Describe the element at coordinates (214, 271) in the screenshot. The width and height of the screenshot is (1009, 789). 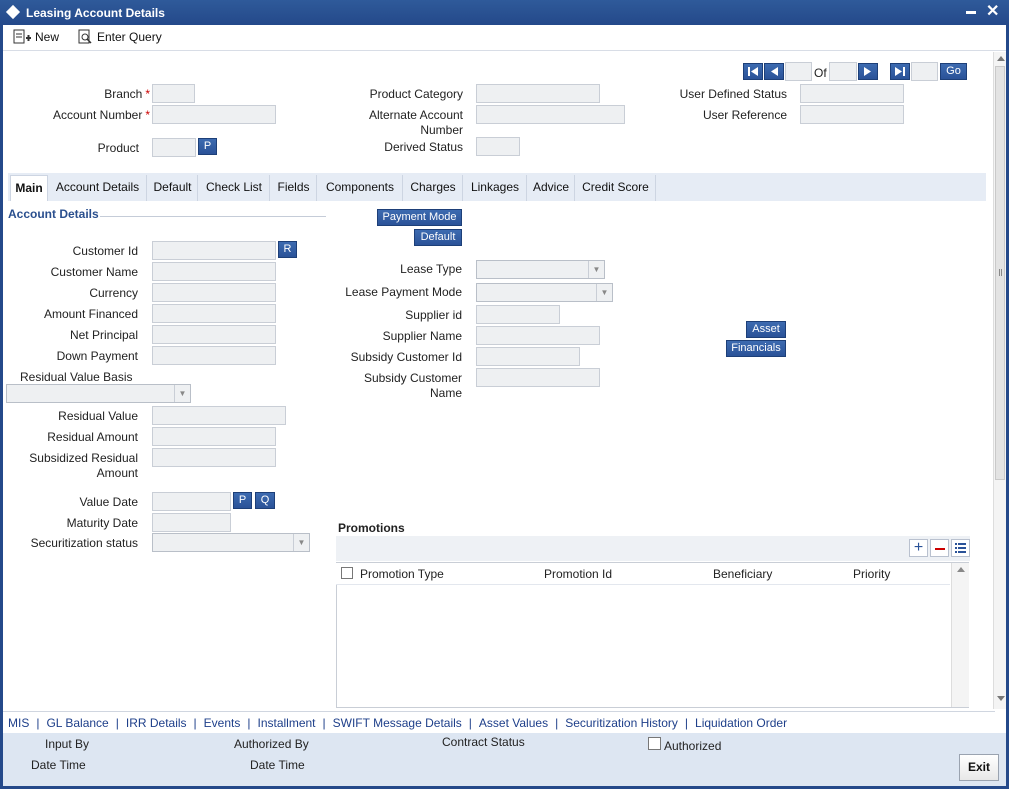
I see `customer-name-input` at that location.